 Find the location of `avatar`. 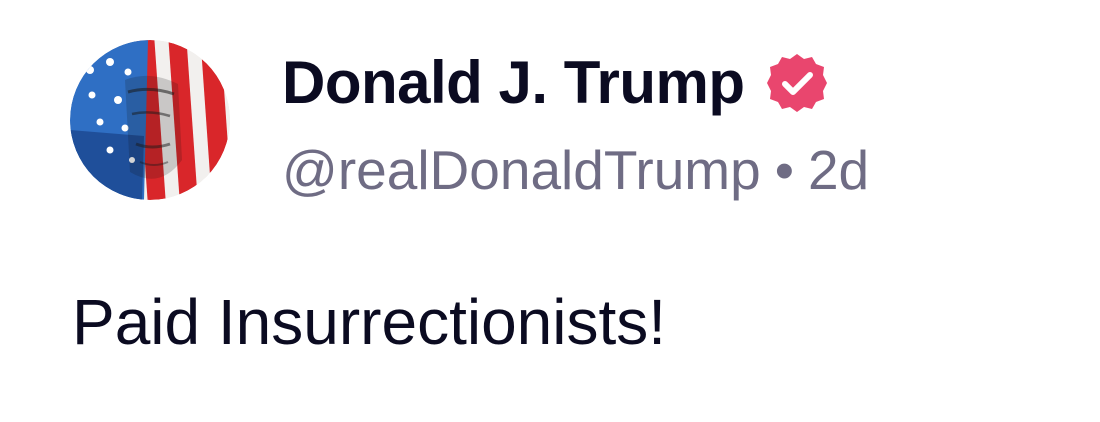

avatar is located at coordinates (150, 120).